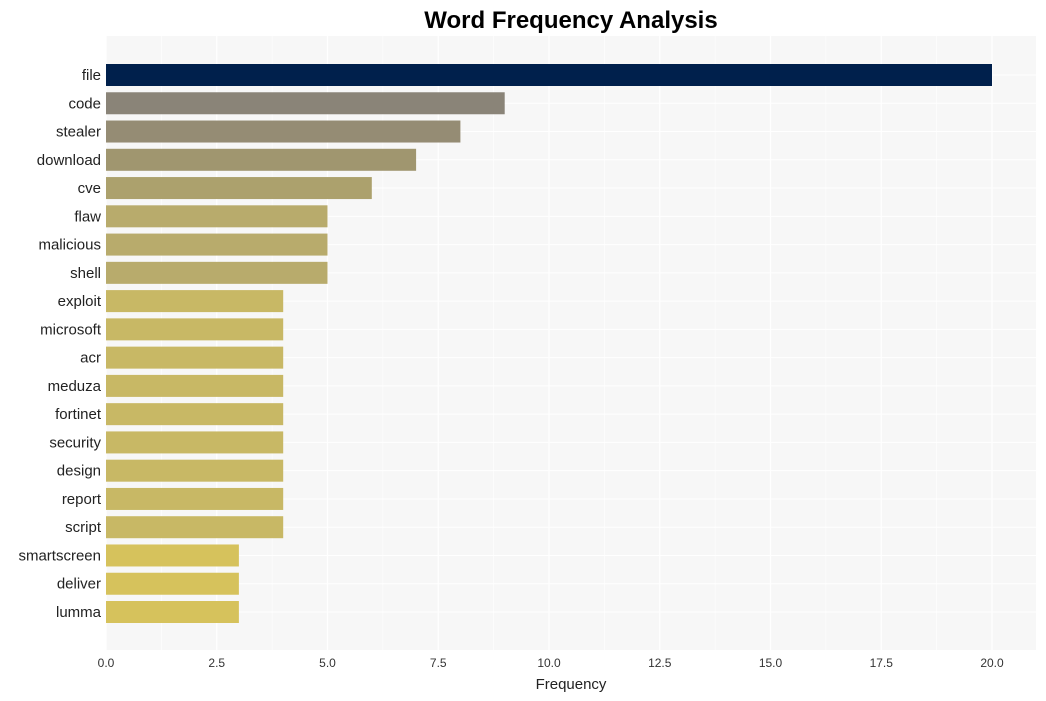 This screenshot has height=701, width=1046. What do you see at coordinates (570, 20) in the screenshot?
I see `chart-title: Word Frequency Analysis` at bounding box center [570, 20].